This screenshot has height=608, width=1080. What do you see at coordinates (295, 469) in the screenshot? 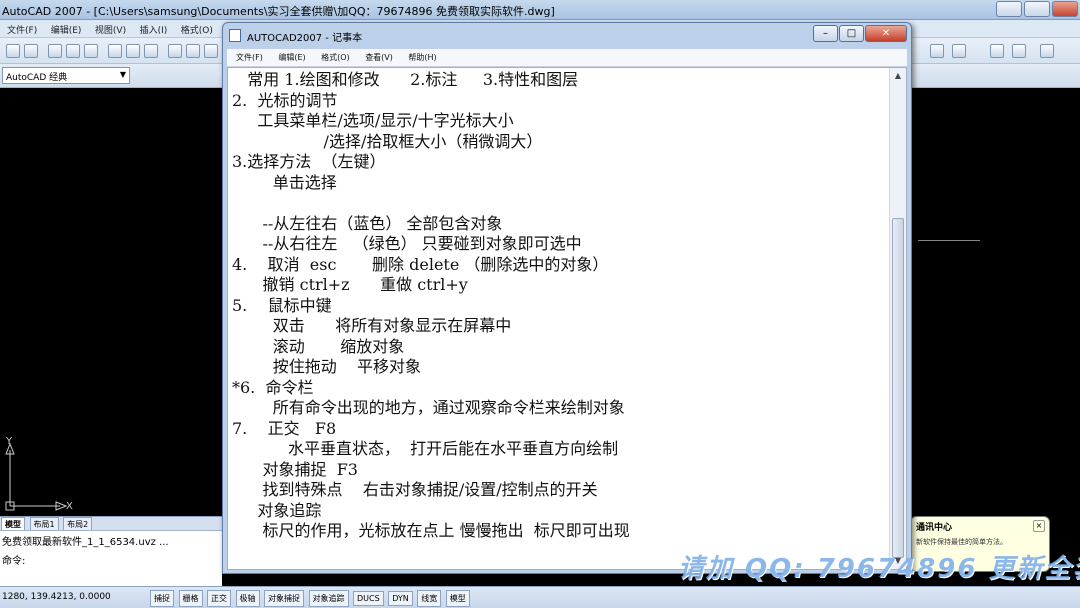
I see `text-line: 对象捕捉 F3` at bounding box center [295, 469].